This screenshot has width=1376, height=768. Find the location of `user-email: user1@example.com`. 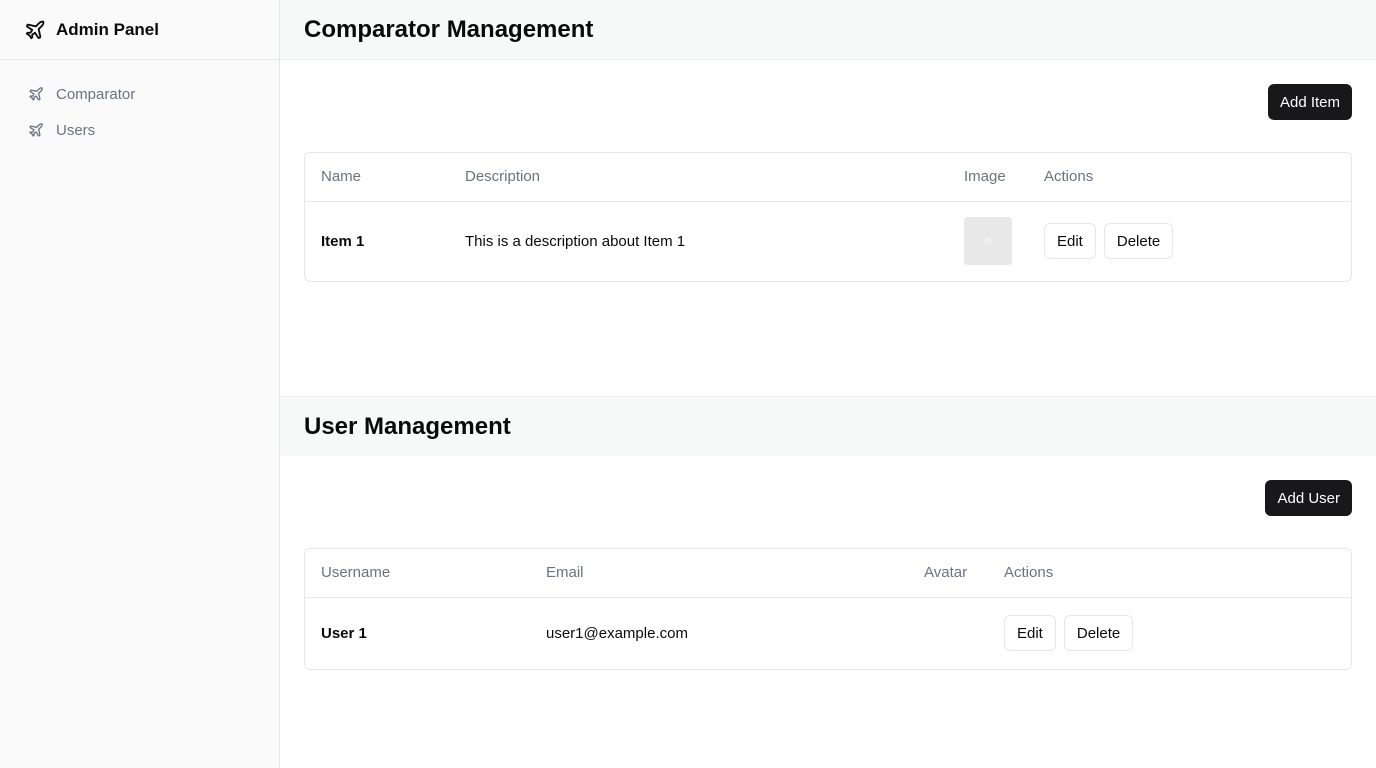

user-email: user1@example.com is located at coordinates (617, 633).